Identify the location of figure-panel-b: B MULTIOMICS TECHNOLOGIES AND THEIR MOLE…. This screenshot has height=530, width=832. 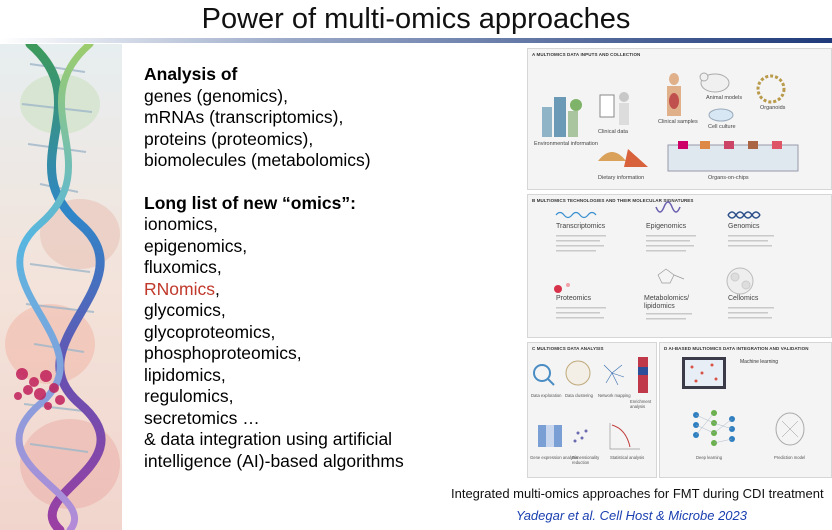
(679, 266).